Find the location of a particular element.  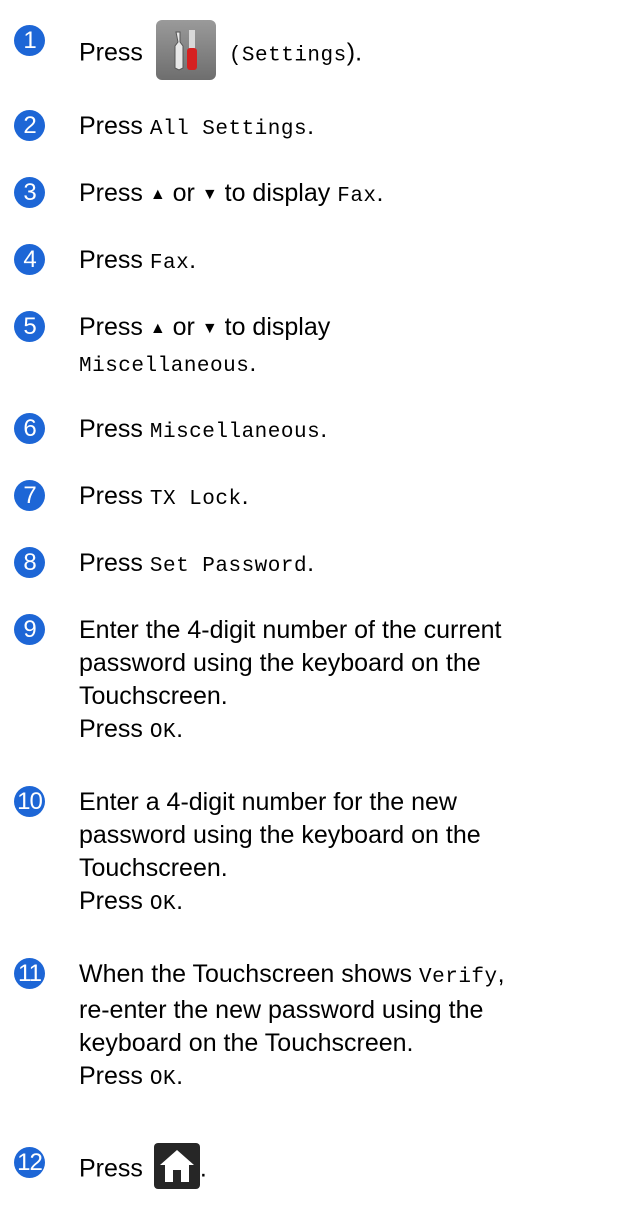

step-text: Press Set Password. is located at coordinates (344, 565).